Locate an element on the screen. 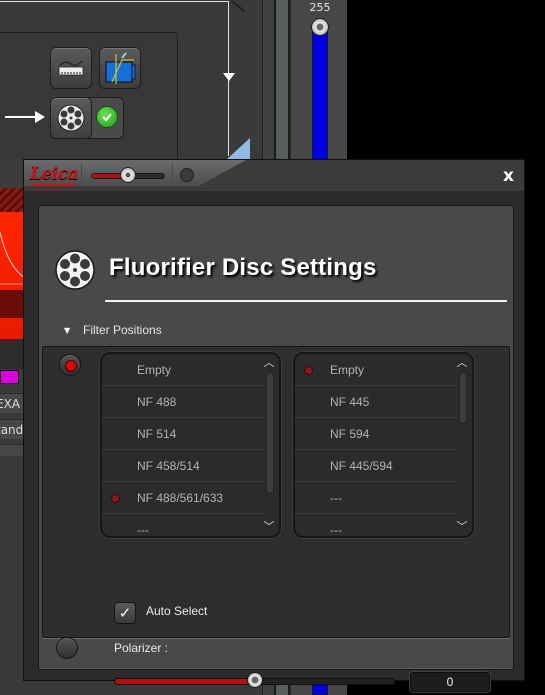  emission-curve is located at coordinates (12, 258).